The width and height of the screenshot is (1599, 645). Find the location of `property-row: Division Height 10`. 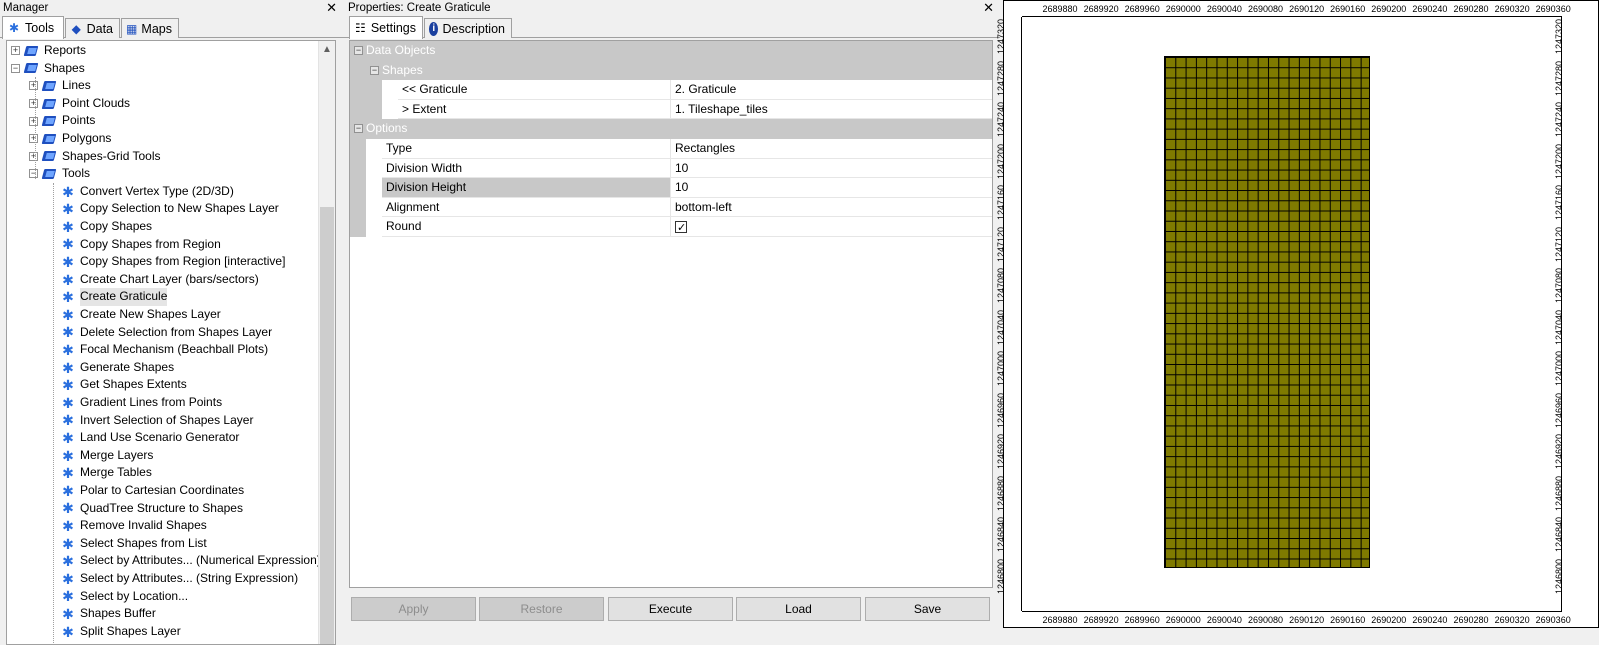

property-row: Division Height 10 is located at coordinates (671, 188).